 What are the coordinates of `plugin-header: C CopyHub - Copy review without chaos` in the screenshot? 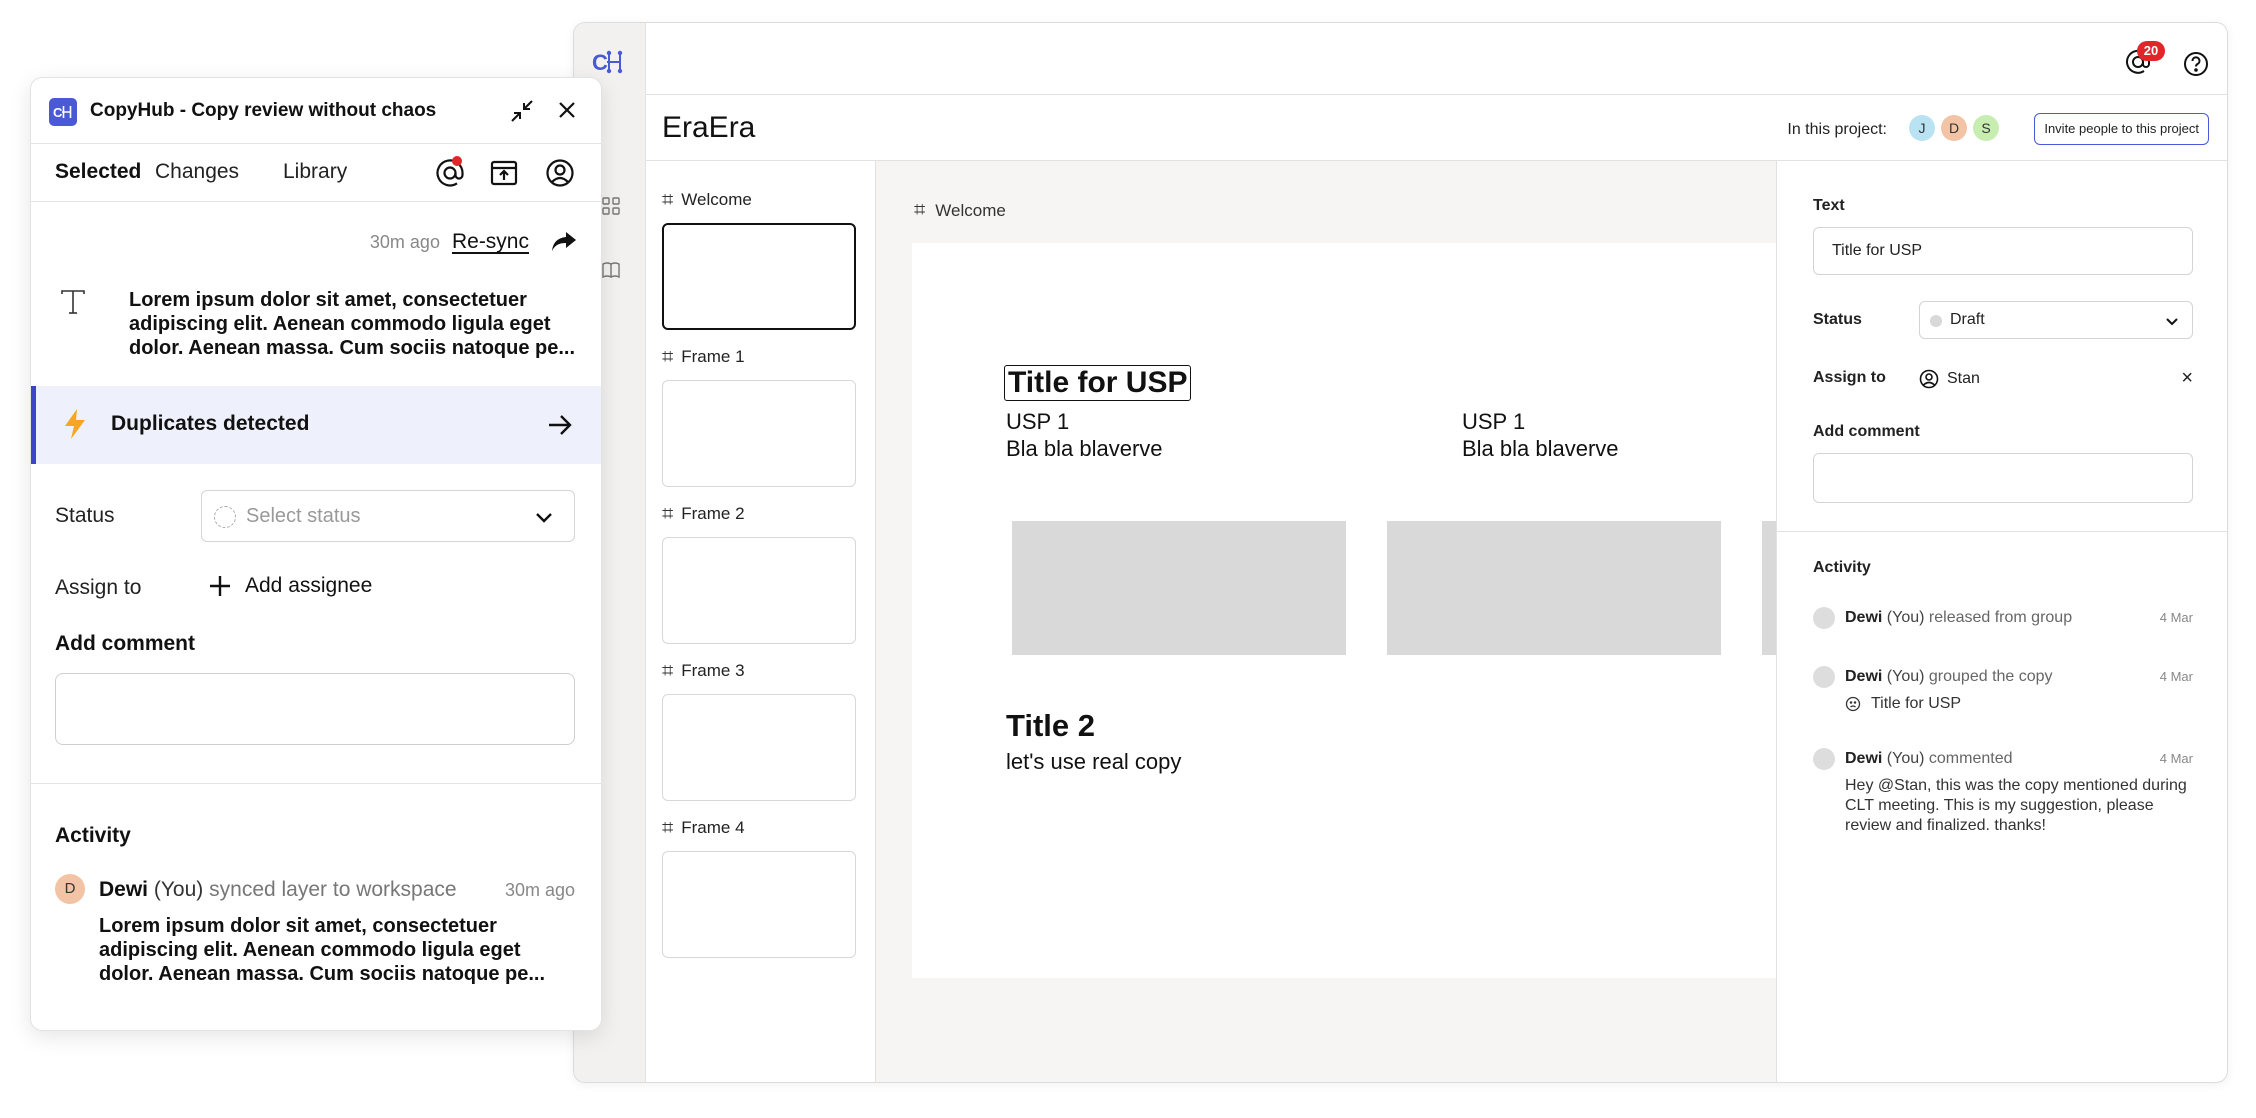 It's located at (316, 111).